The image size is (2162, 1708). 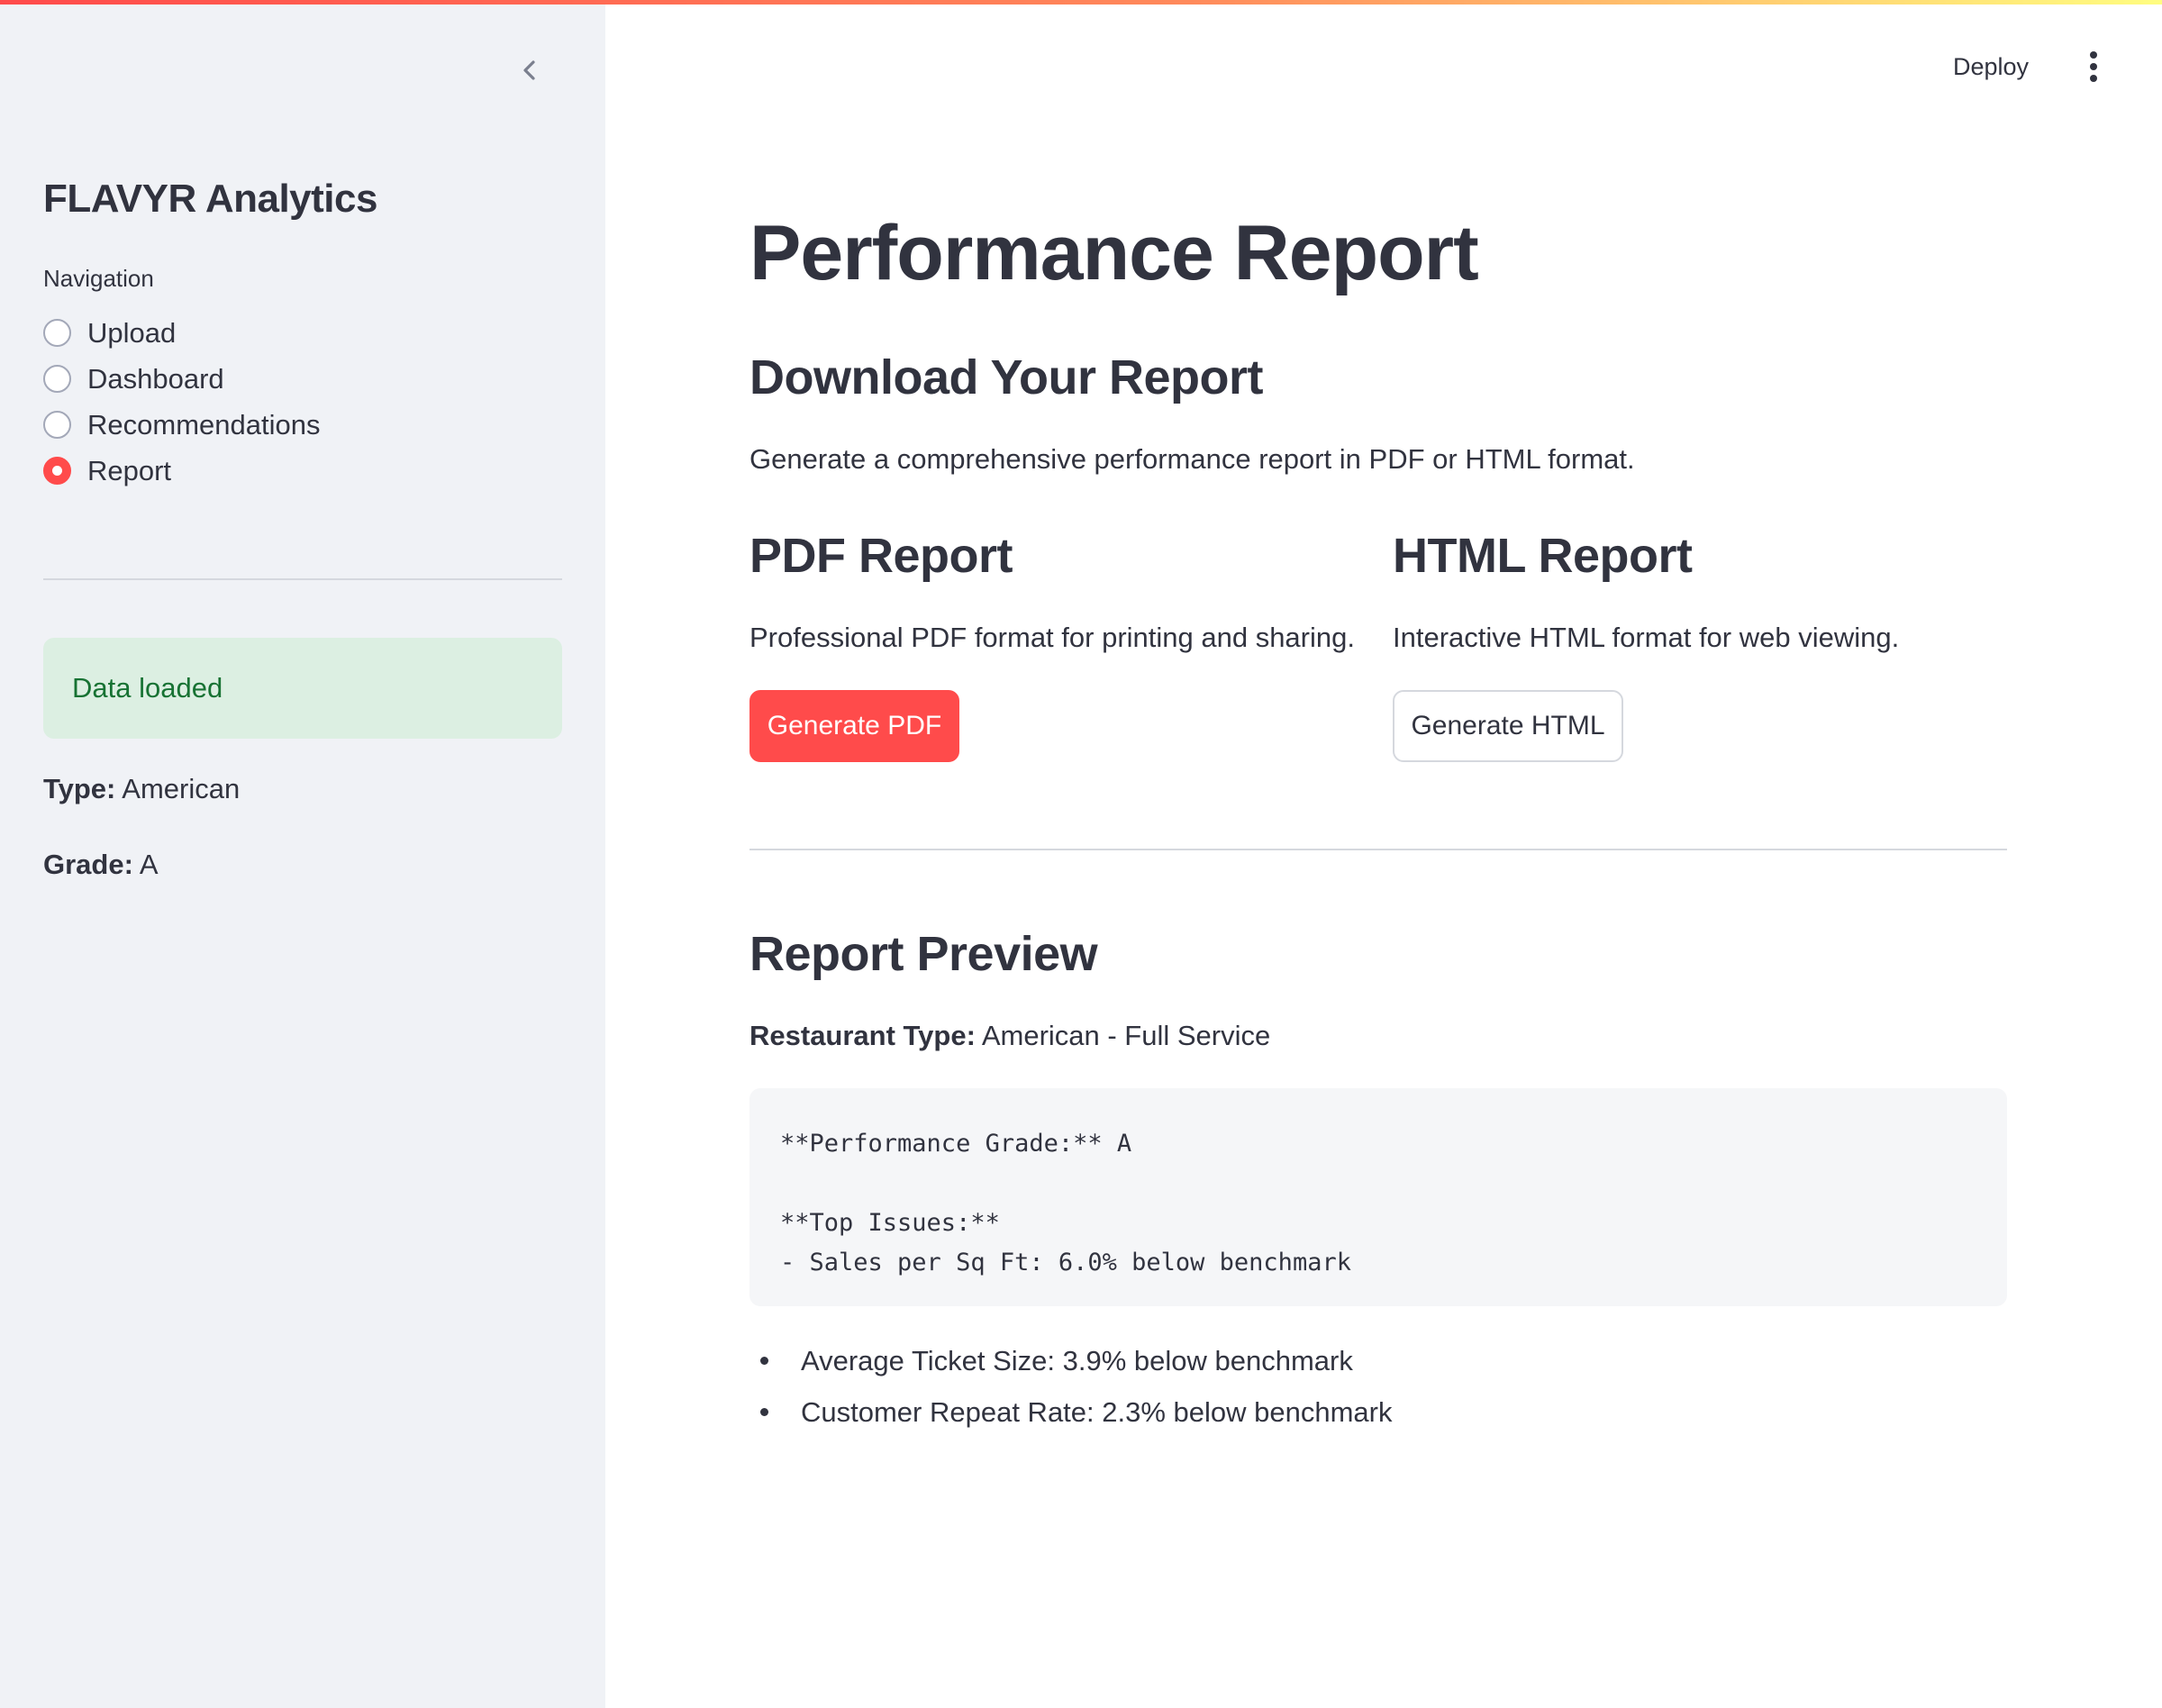 What do you see at coordinates (1508, 726) in the screenshot?
I see `generate-html-button: Generate HTML` at bounding box center [1508, 726].